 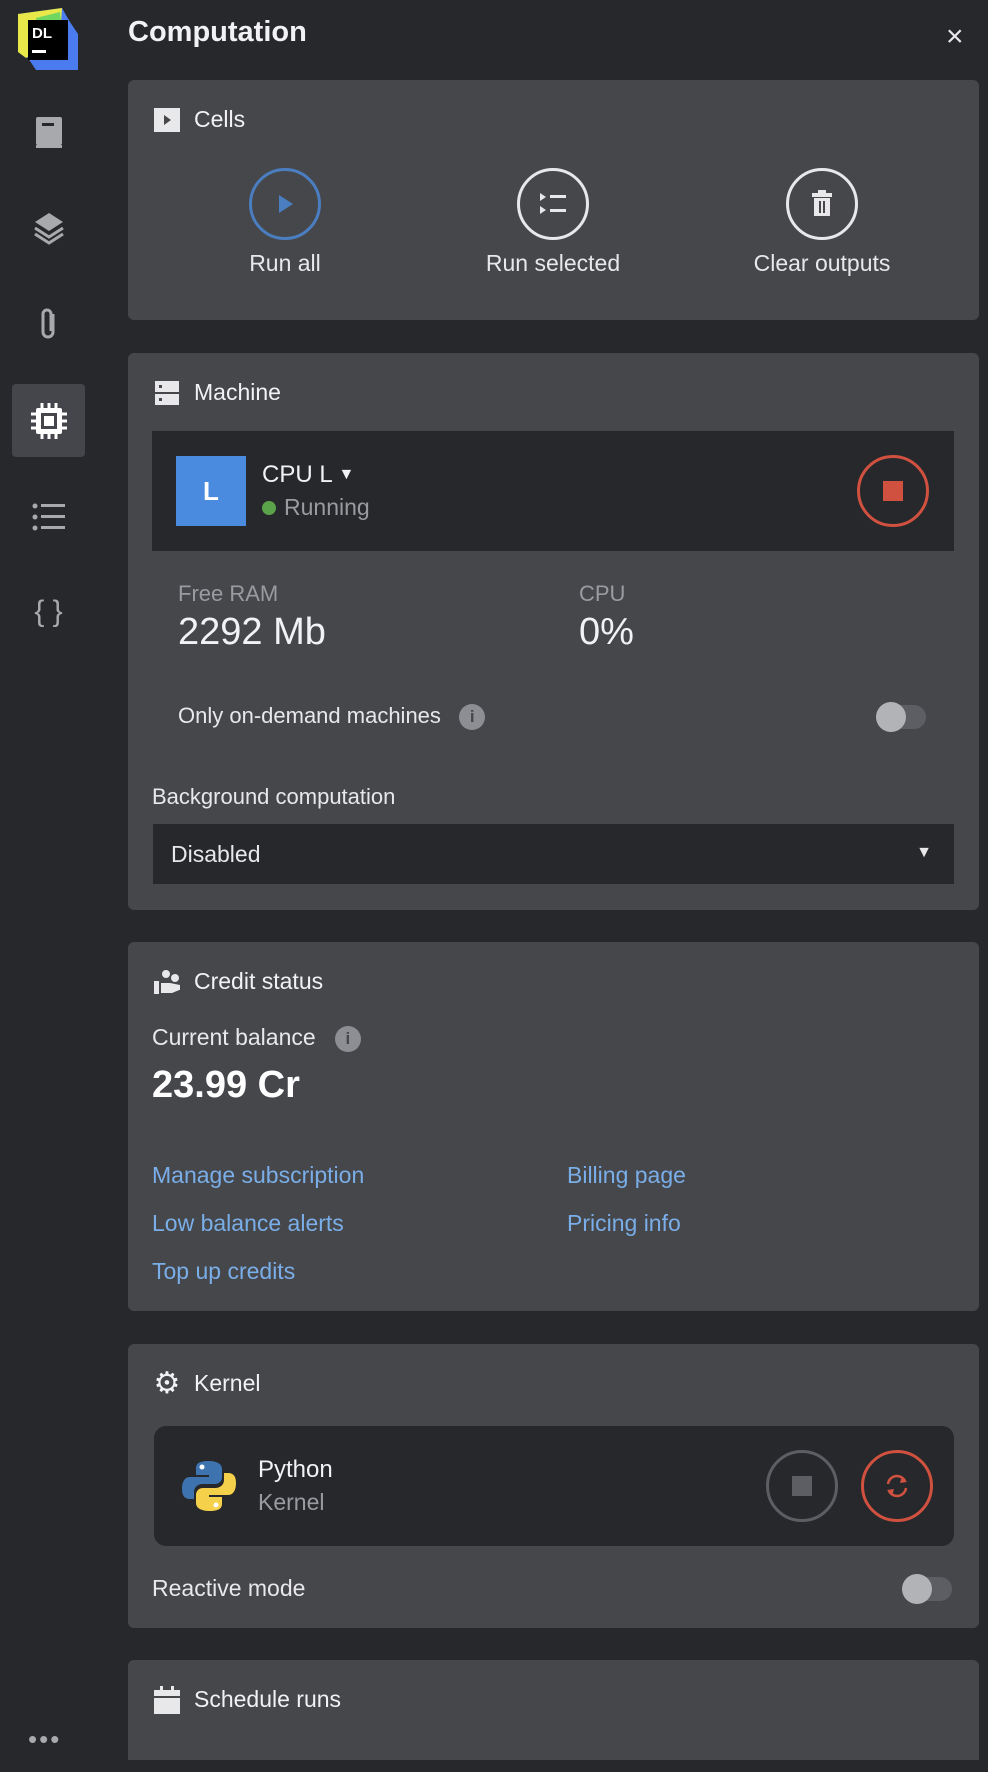 I want to click on run-all-button: Run all, so click(x=285, y=222).